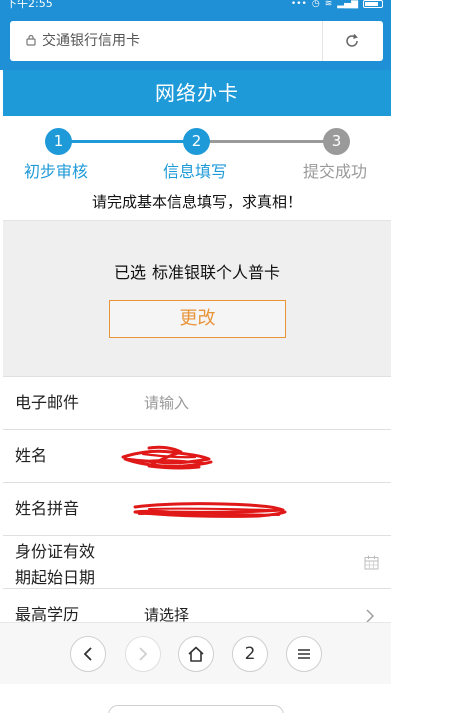 The height and width of the screenshot is (713, 456). Describe the element at coordinates (371, 562) in the screenshot. I see `calendar-icon` at that location.